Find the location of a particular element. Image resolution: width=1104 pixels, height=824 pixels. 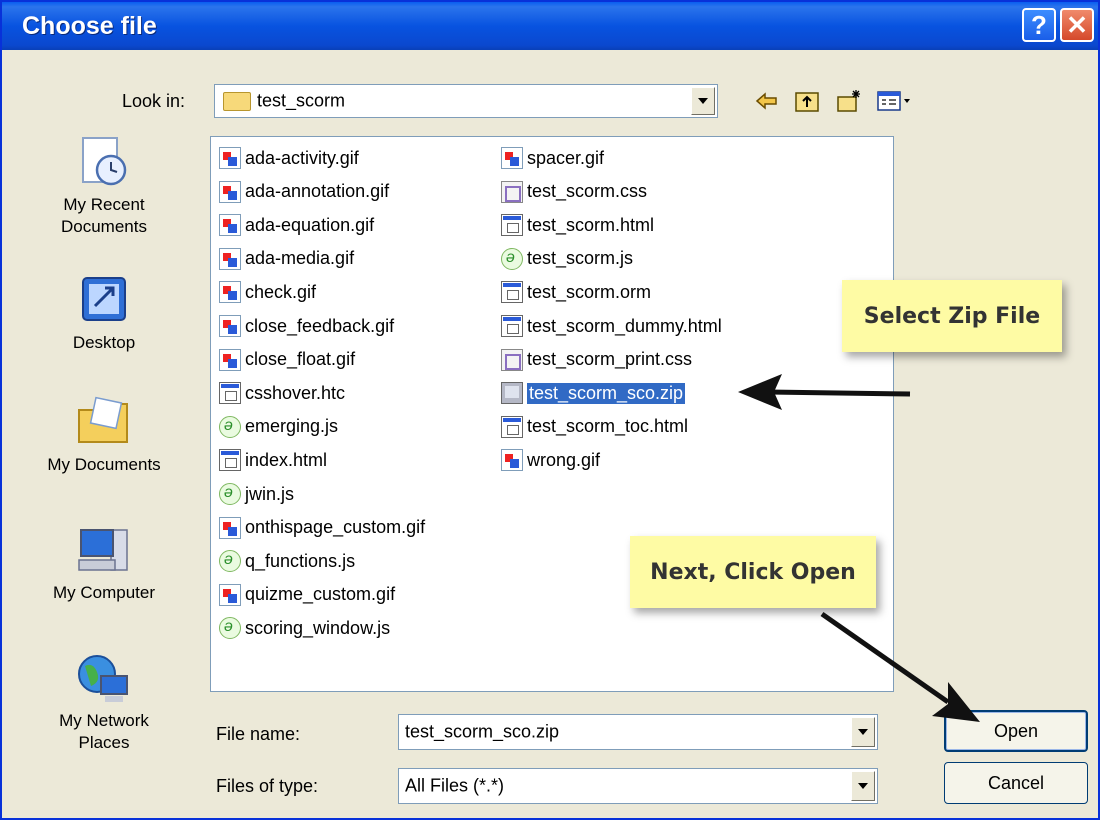

place-my-network-places: My Network Places is located at coordinates (104, 703).